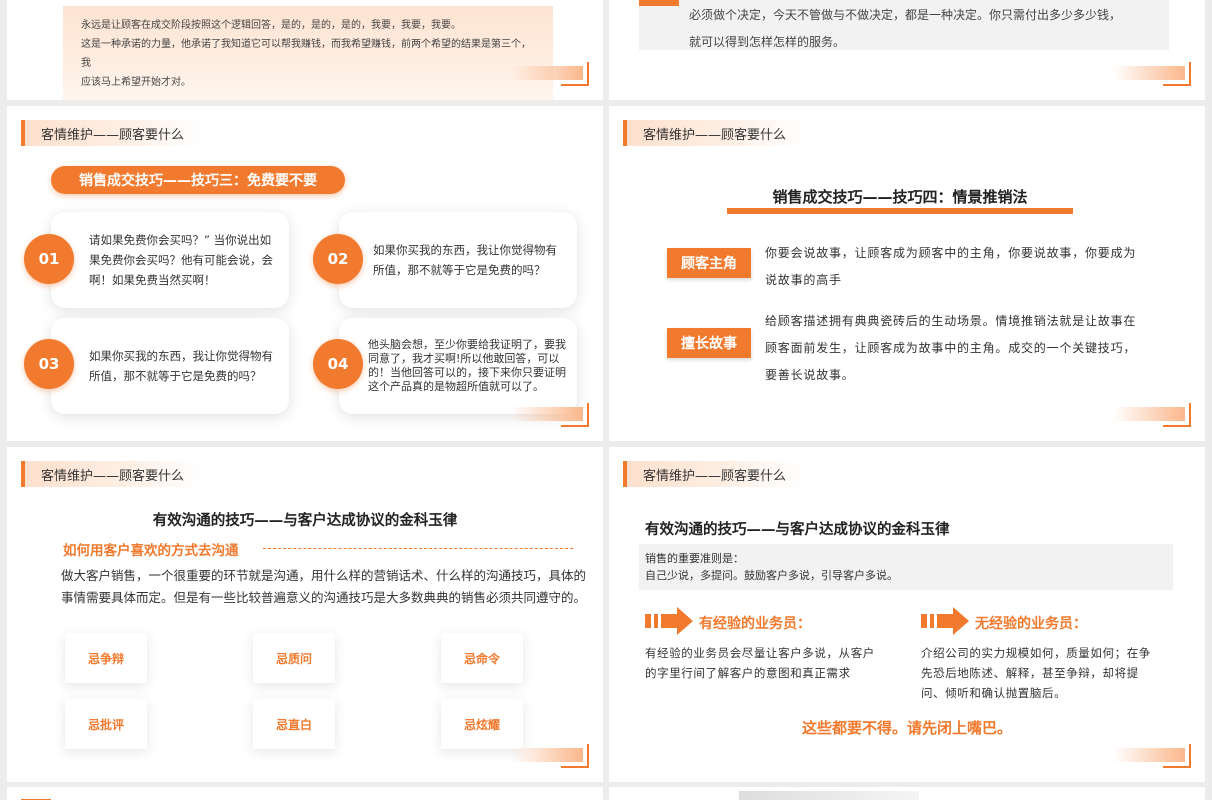  Describe the element at coordinates (418, 548) in the screenshot. I see `dashed-divider` at that location.